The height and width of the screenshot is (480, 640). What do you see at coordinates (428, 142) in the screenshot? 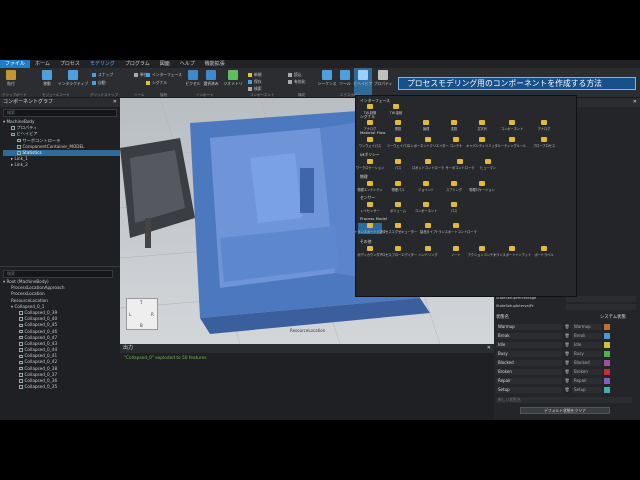
I see `behavior-item: コンポーネントクリエイター` at bounding box center [428, 142].